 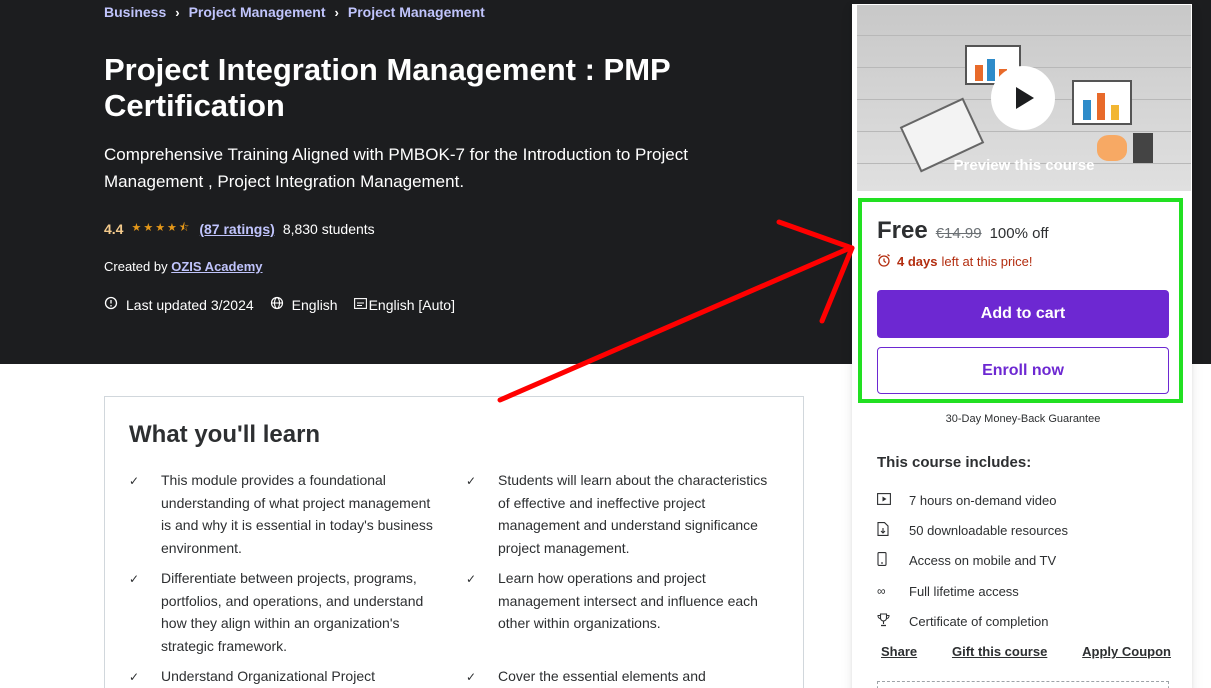 I want to click on globe-icon, so click(x=277, y=304).